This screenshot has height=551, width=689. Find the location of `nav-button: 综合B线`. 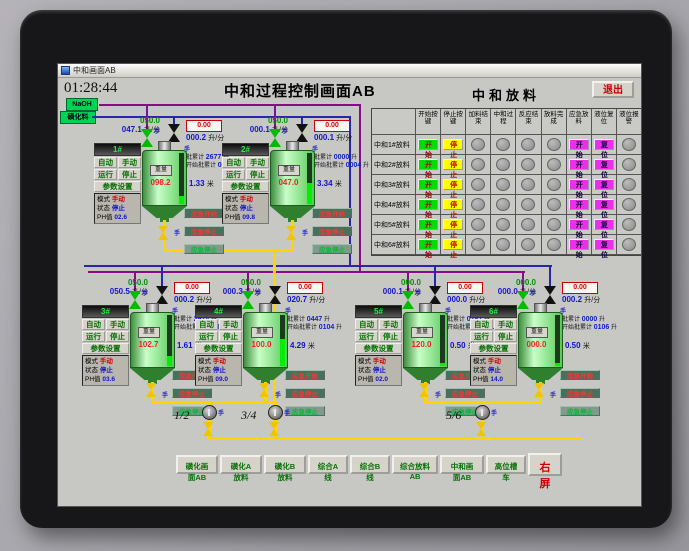

nav-button: 综合B线 is located at coordinates (370, 468).